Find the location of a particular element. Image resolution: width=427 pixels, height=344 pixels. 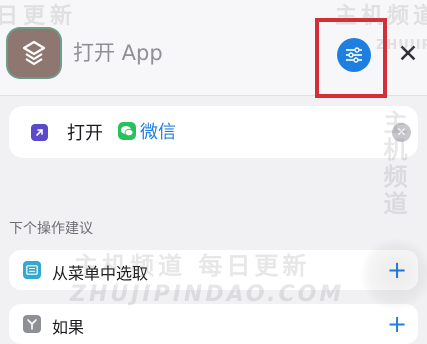

touch-indicator is located at coordinates (393, 274).